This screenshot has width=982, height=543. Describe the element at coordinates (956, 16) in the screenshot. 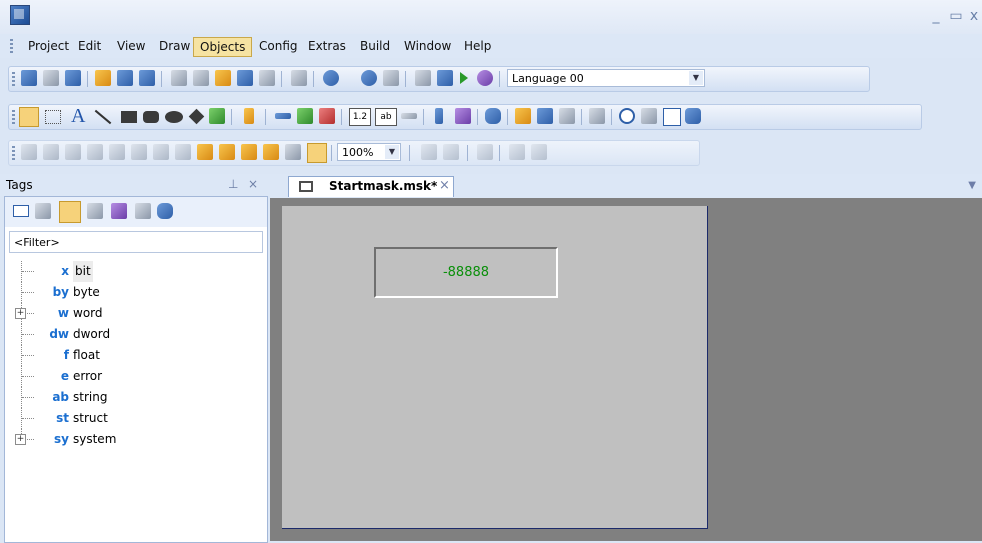

I see `maximize-button: ▭` at that location.